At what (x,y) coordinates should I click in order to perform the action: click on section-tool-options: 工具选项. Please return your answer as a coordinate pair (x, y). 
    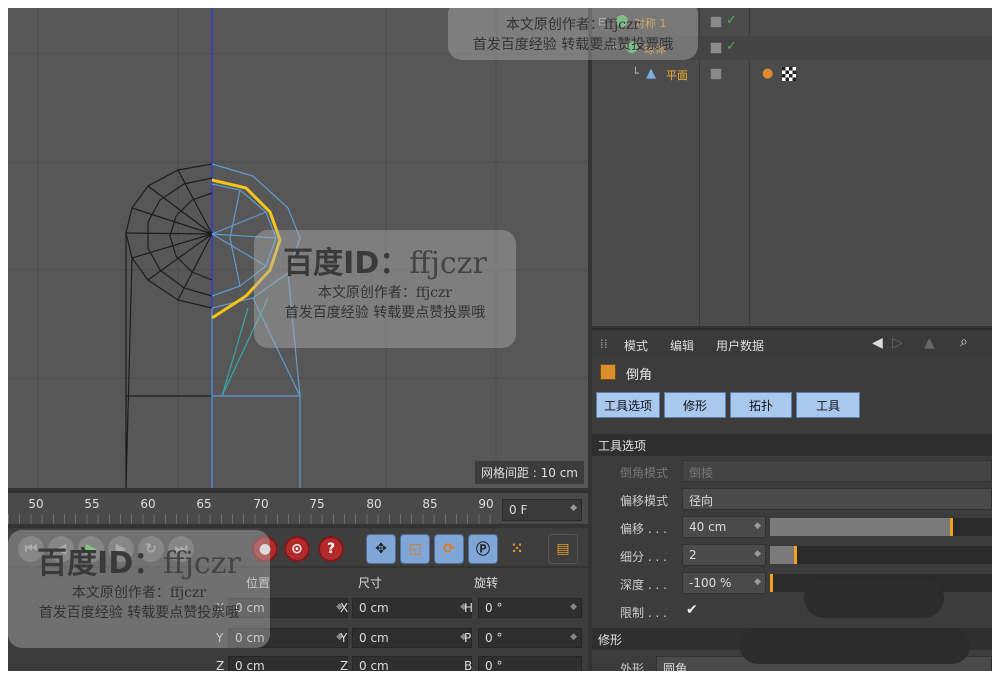
    Looking at the image, I should click on (792, 445).